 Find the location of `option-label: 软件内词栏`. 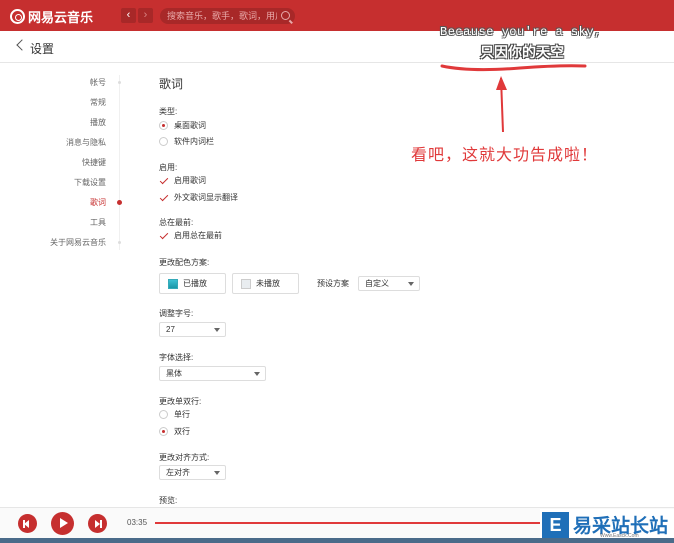

option-label: 软件内词栏 is located at coordinates (194, 141).